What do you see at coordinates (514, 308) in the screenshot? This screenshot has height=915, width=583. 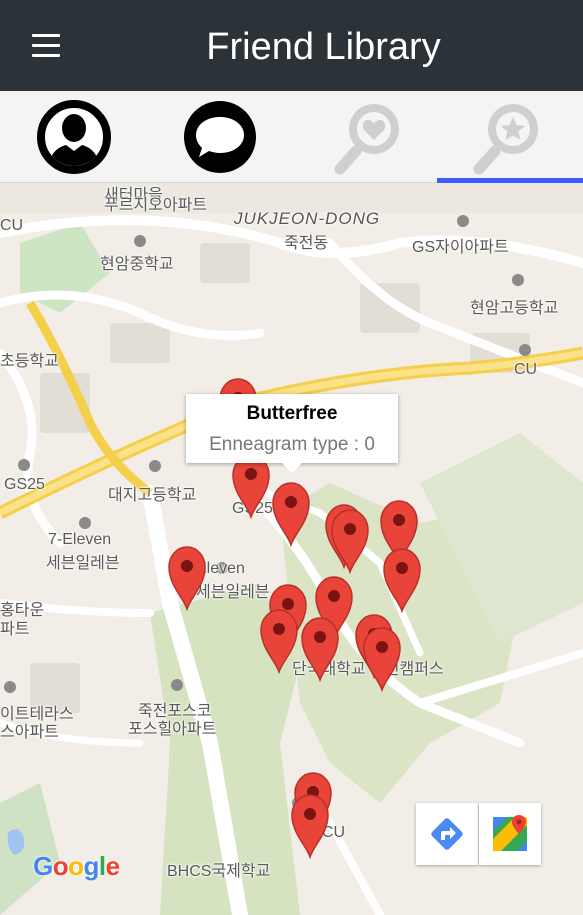 I see `map-label: 현암고등학교` at bounding box center [514, 308].